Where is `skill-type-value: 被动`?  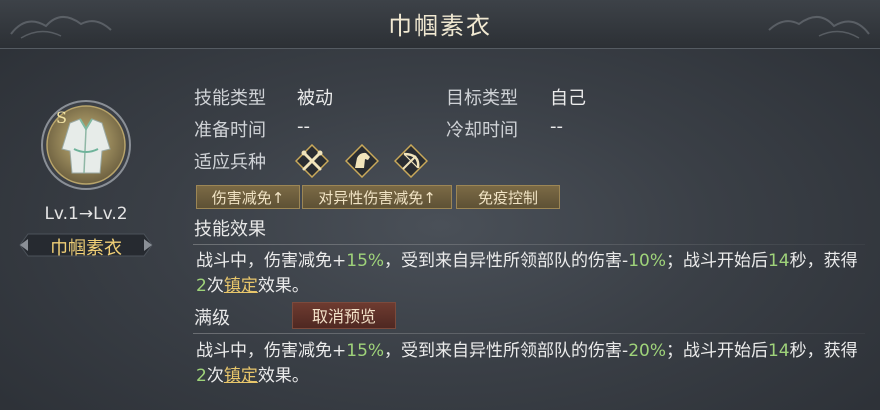
skill-type-value: 被动 is located at coordinates (315, 98).